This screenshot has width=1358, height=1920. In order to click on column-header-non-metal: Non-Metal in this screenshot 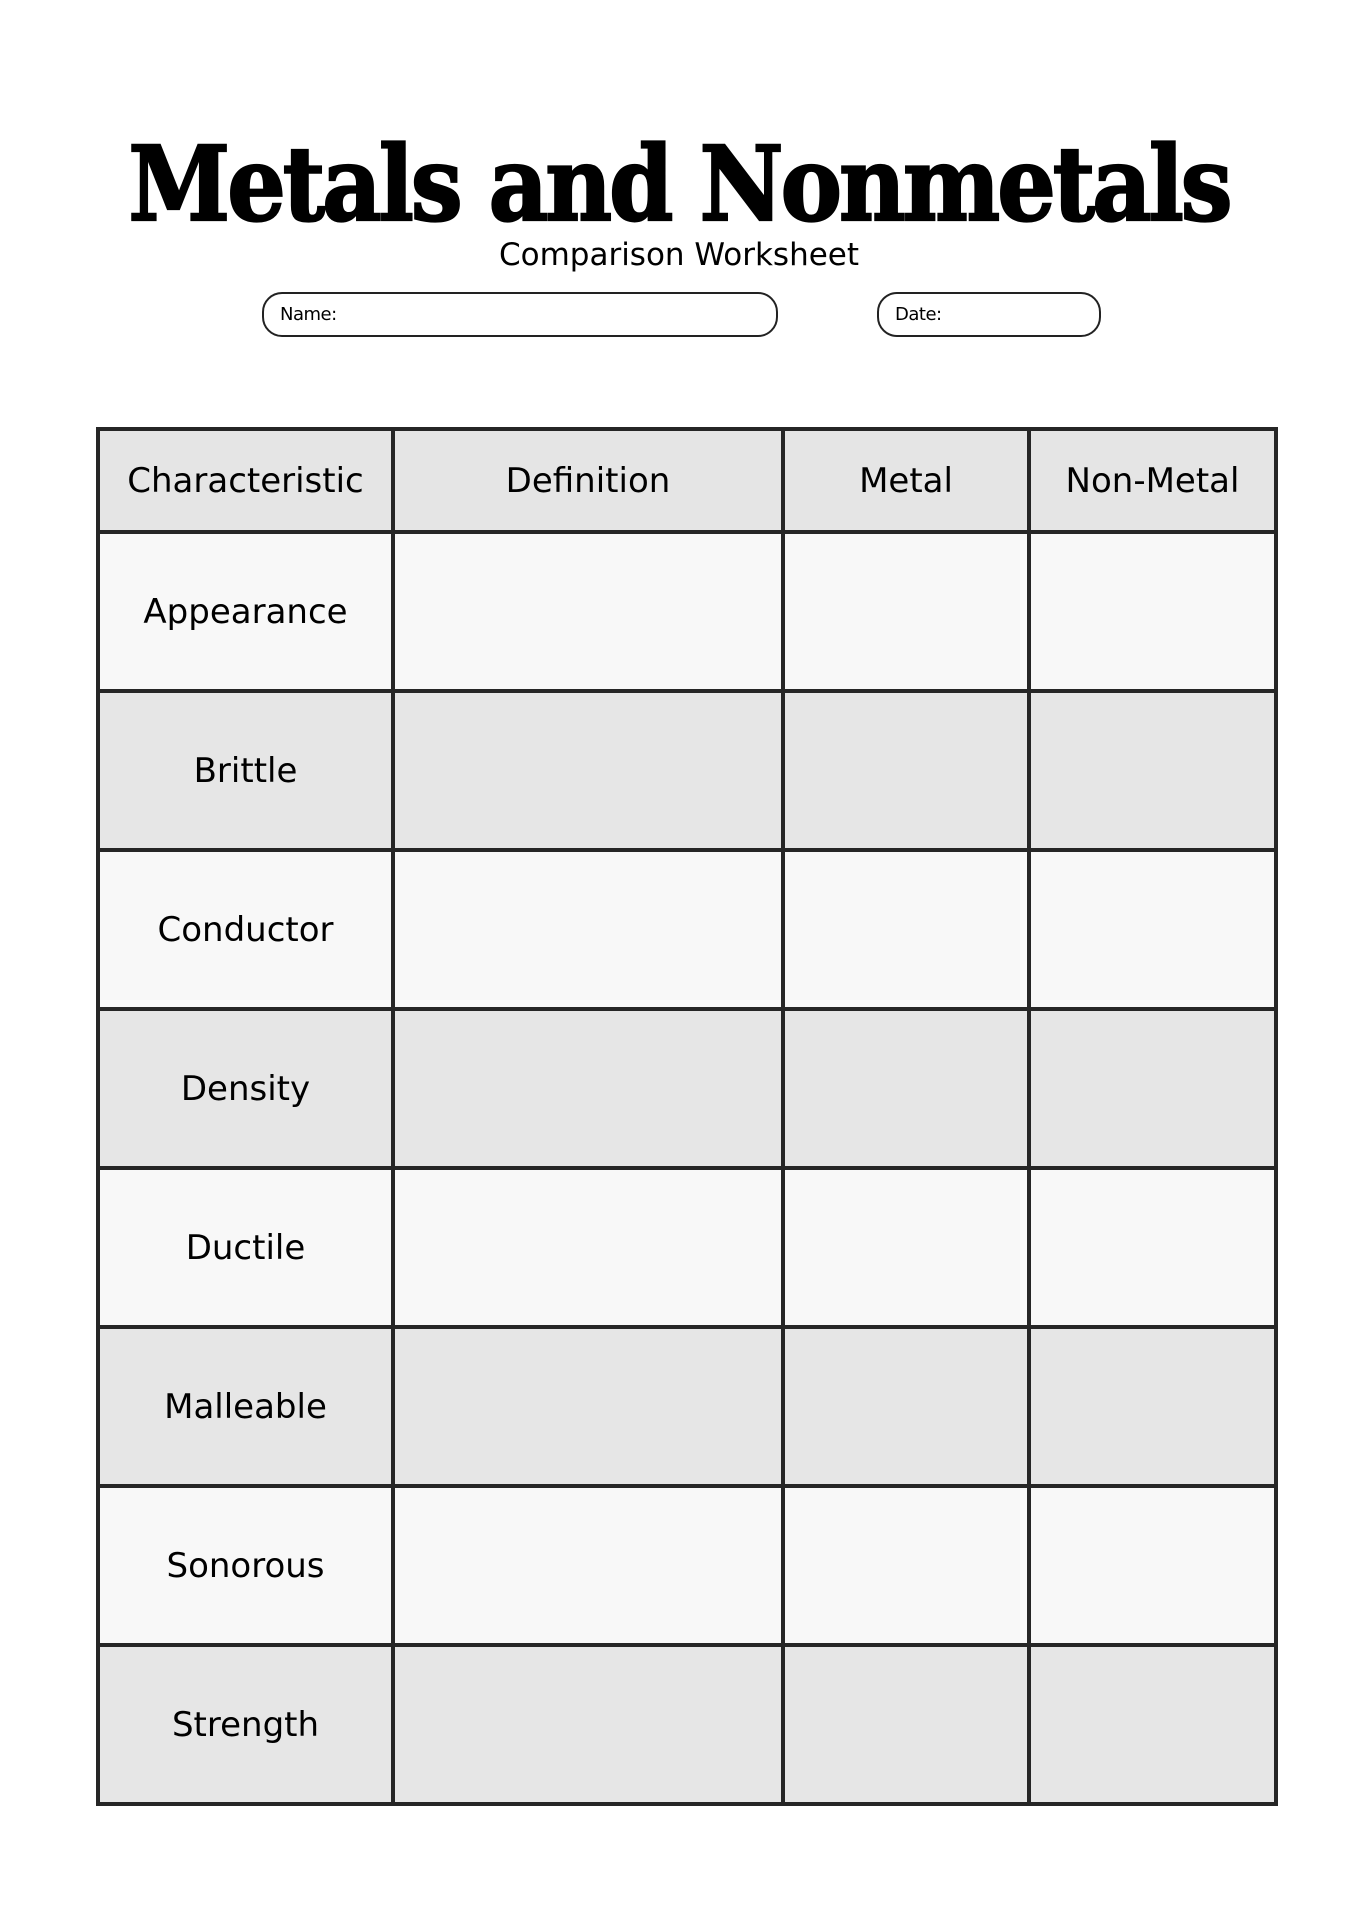, I will do `click(1152, 480)`.